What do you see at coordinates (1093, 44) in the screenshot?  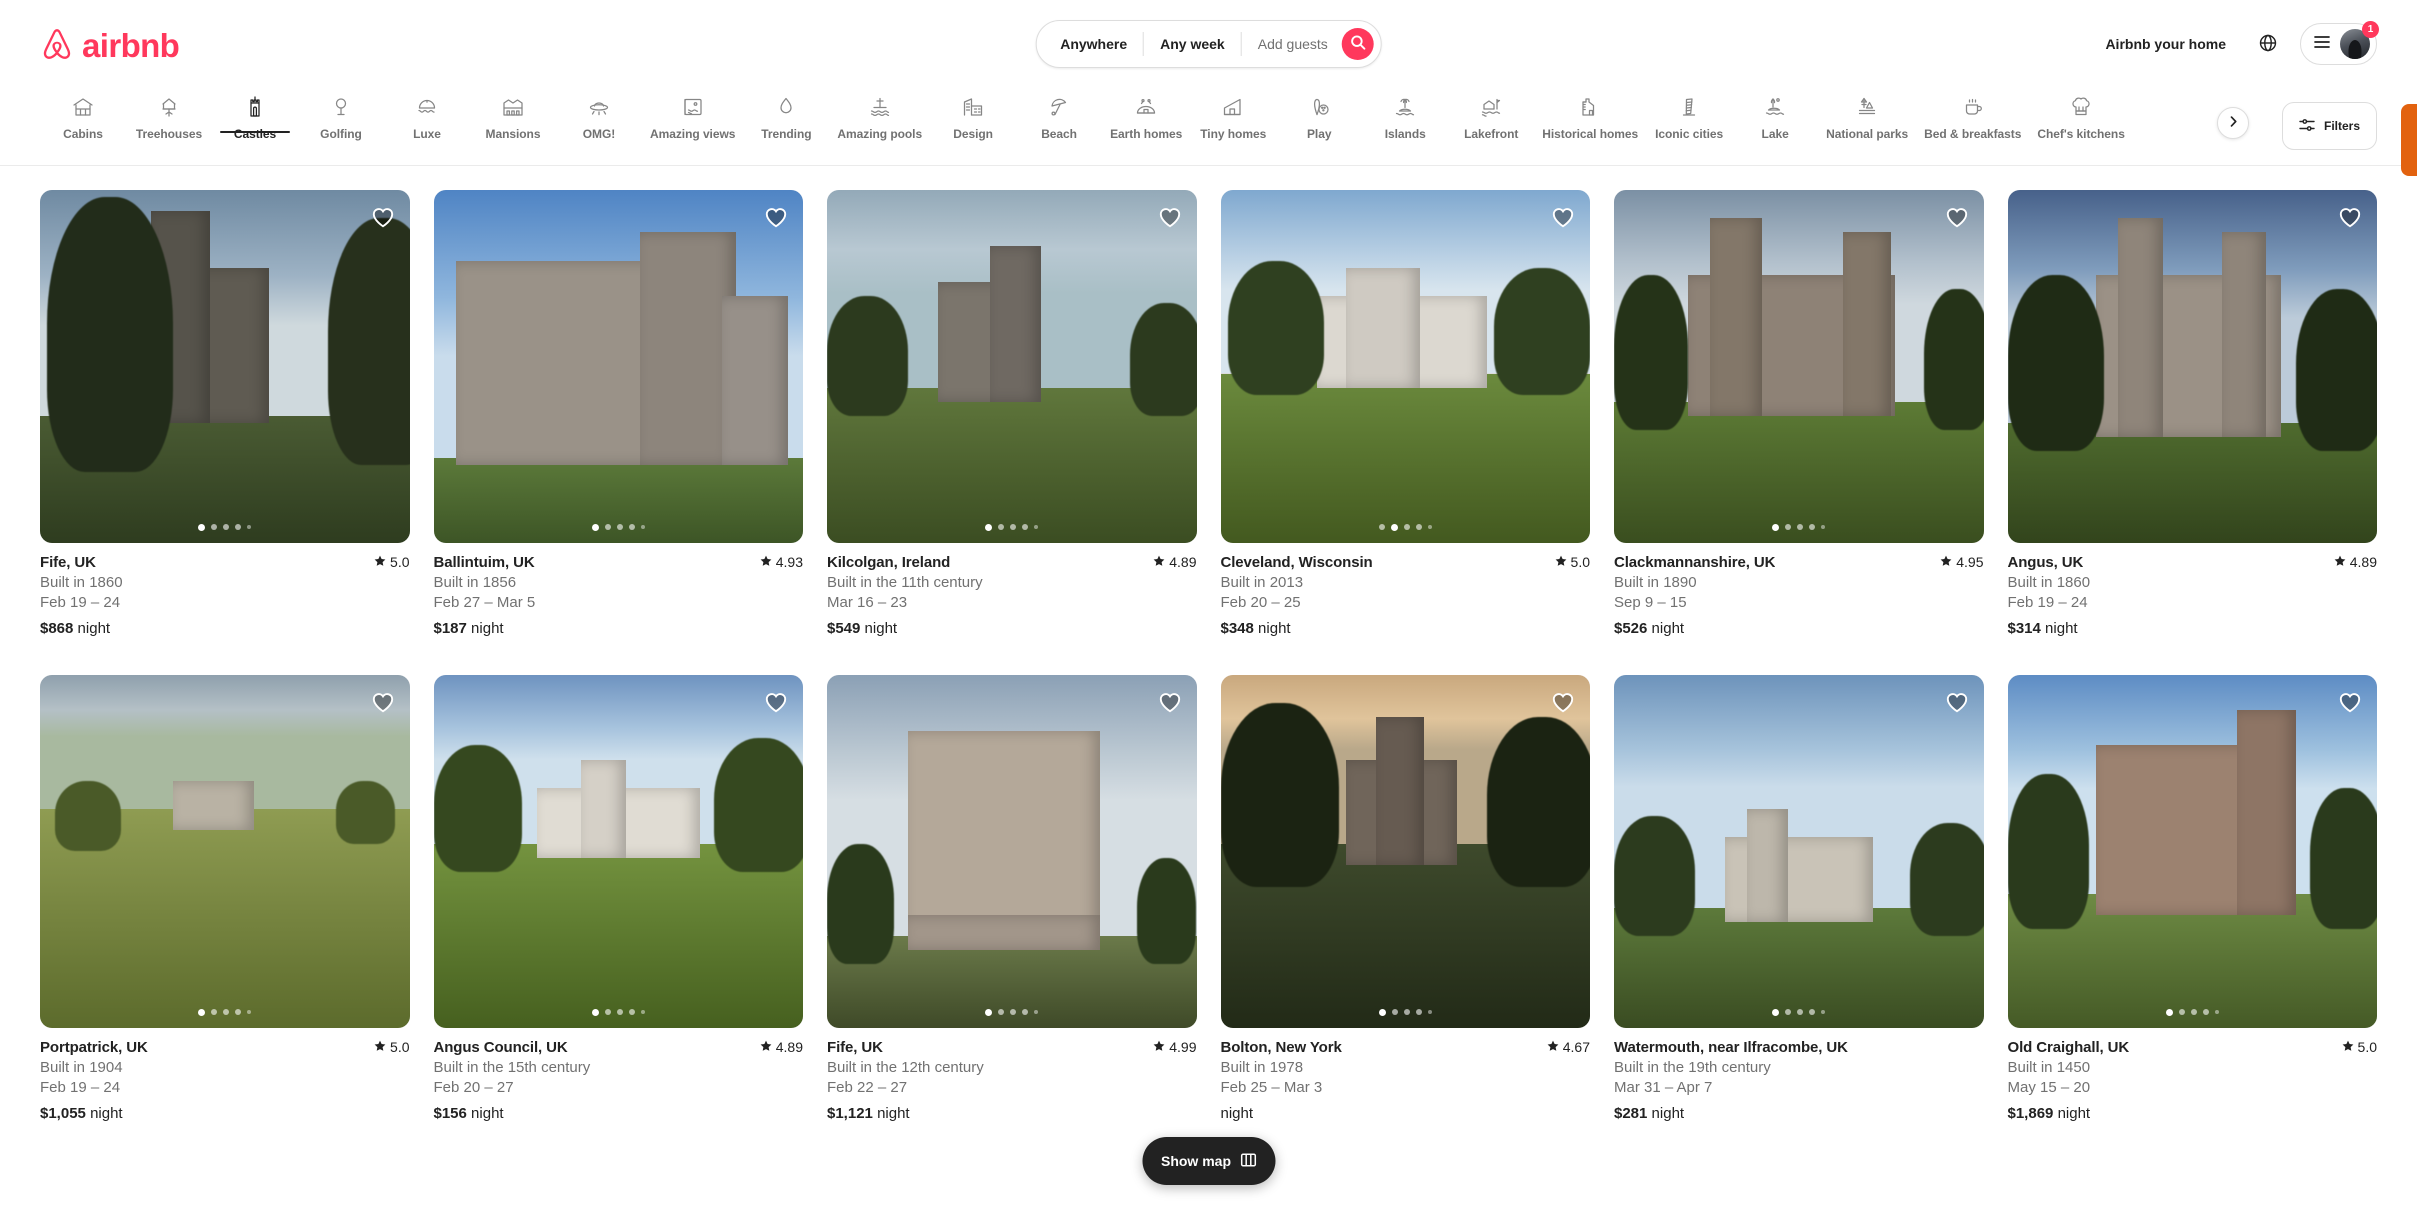 I see `search-location: Anywhere` at bounding box center [1093, 44].